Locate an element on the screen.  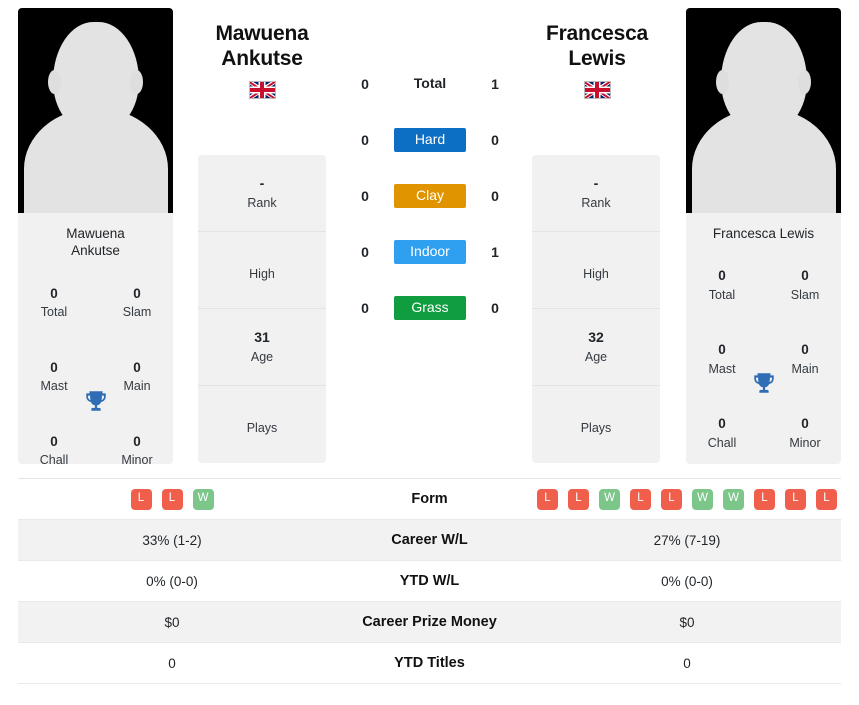
info-rank-label: Rank is located at coordinates (596, 203).